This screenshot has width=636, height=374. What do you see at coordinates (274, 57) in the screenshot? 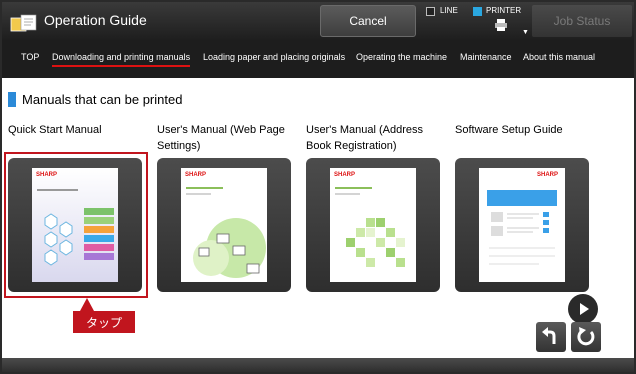
I see `nav-item-loading-paper: Loading paper and placing originals` at bounding box center [274, 57].